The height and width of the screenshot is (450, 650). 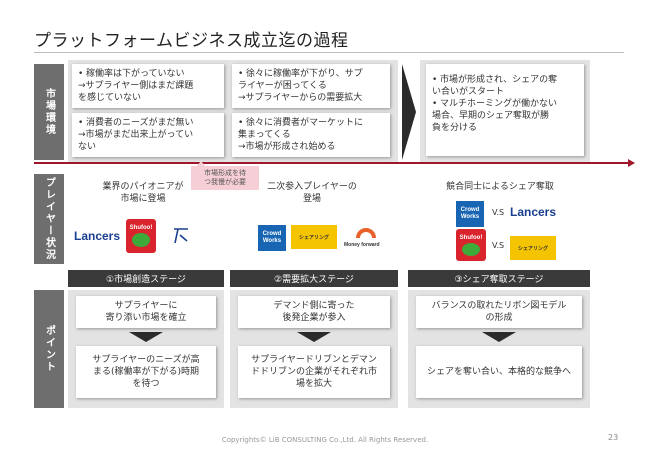 I want to click on market-card-text: 集まってくる, so click(x=264, y=135).